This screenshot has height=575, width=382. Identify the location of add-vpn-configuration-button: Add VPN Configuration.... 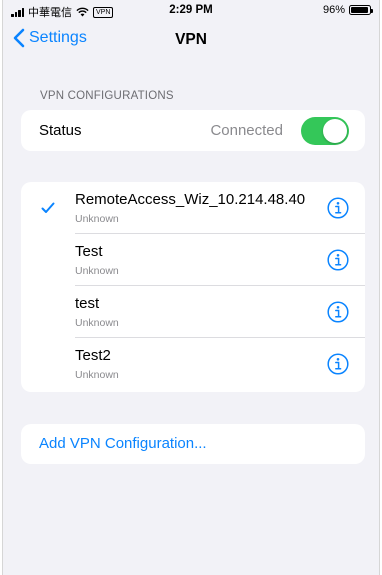
(193, 444).